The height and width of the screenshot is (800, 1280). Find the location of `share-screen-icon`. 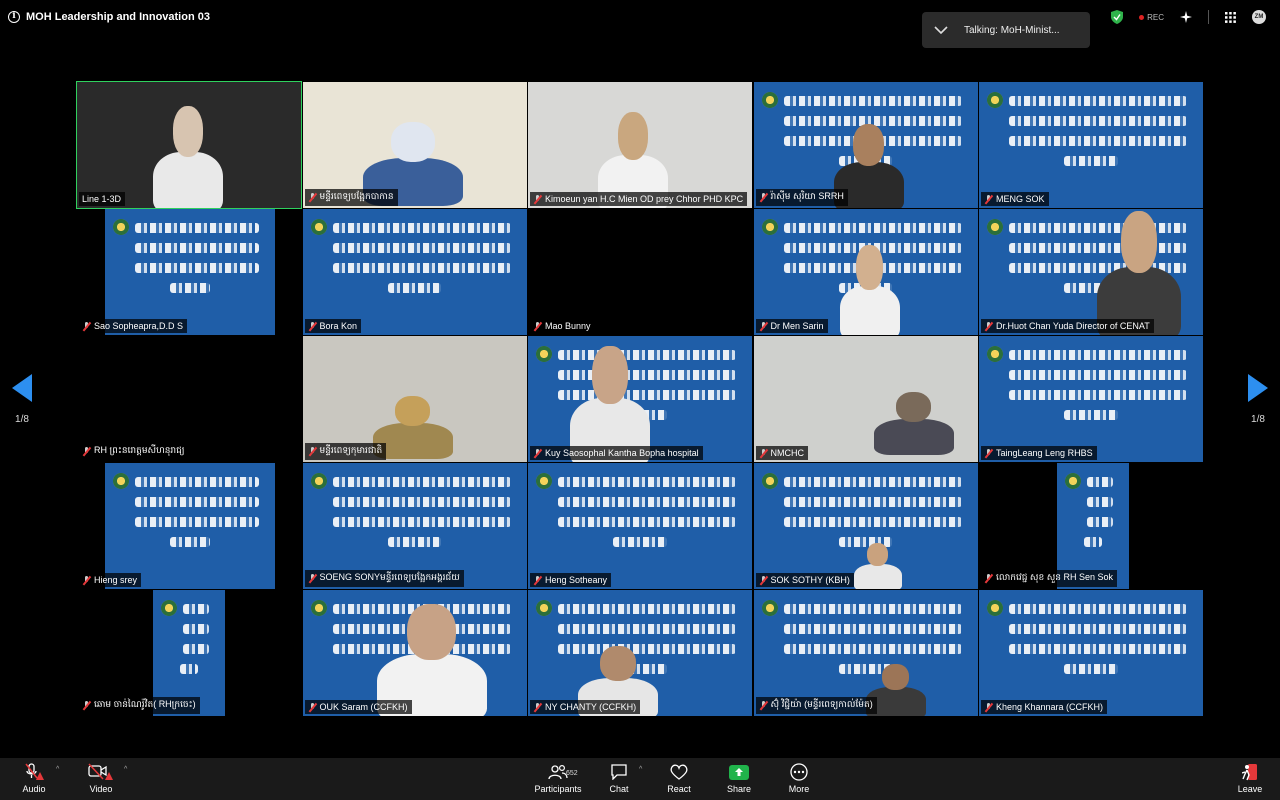

share-screen-icon is located at coordinates (739, 772).